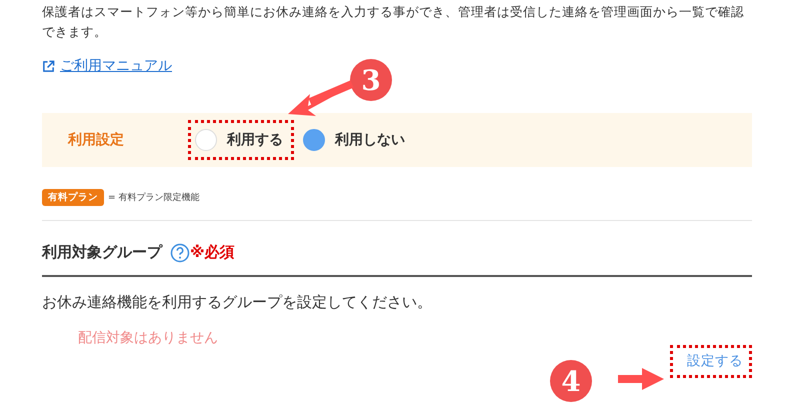  I want to click on legend-text: = 有料プラン限定機能, so click(154, 197).